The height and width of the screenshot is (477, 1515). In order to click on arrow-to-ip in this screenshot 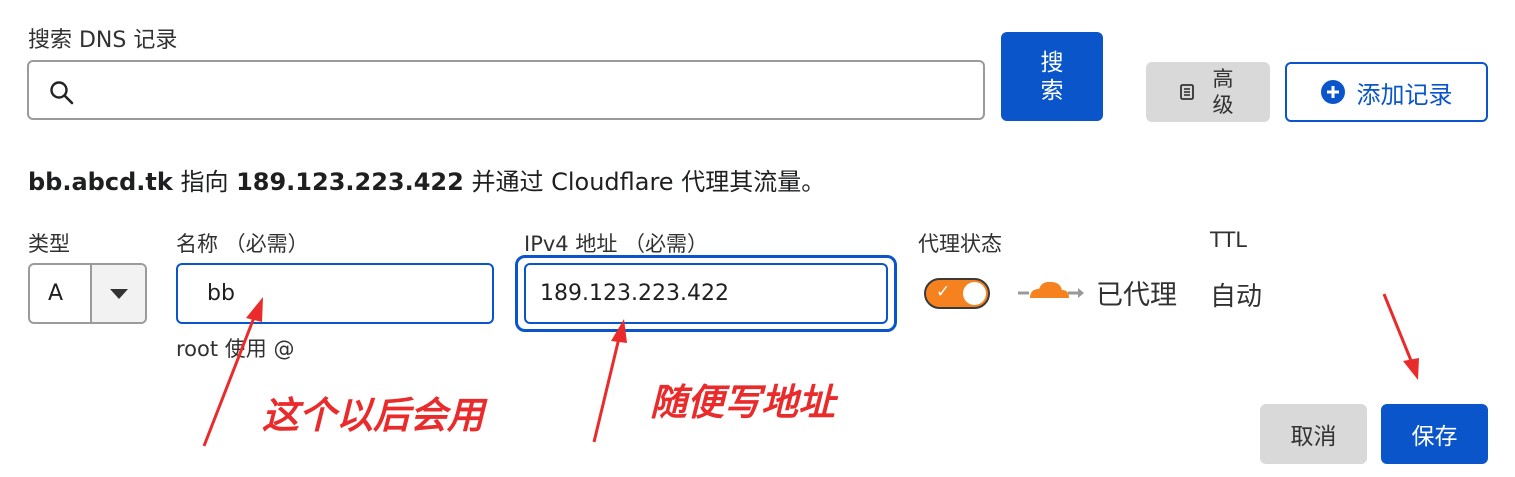, I will do `click(606, 390)`.